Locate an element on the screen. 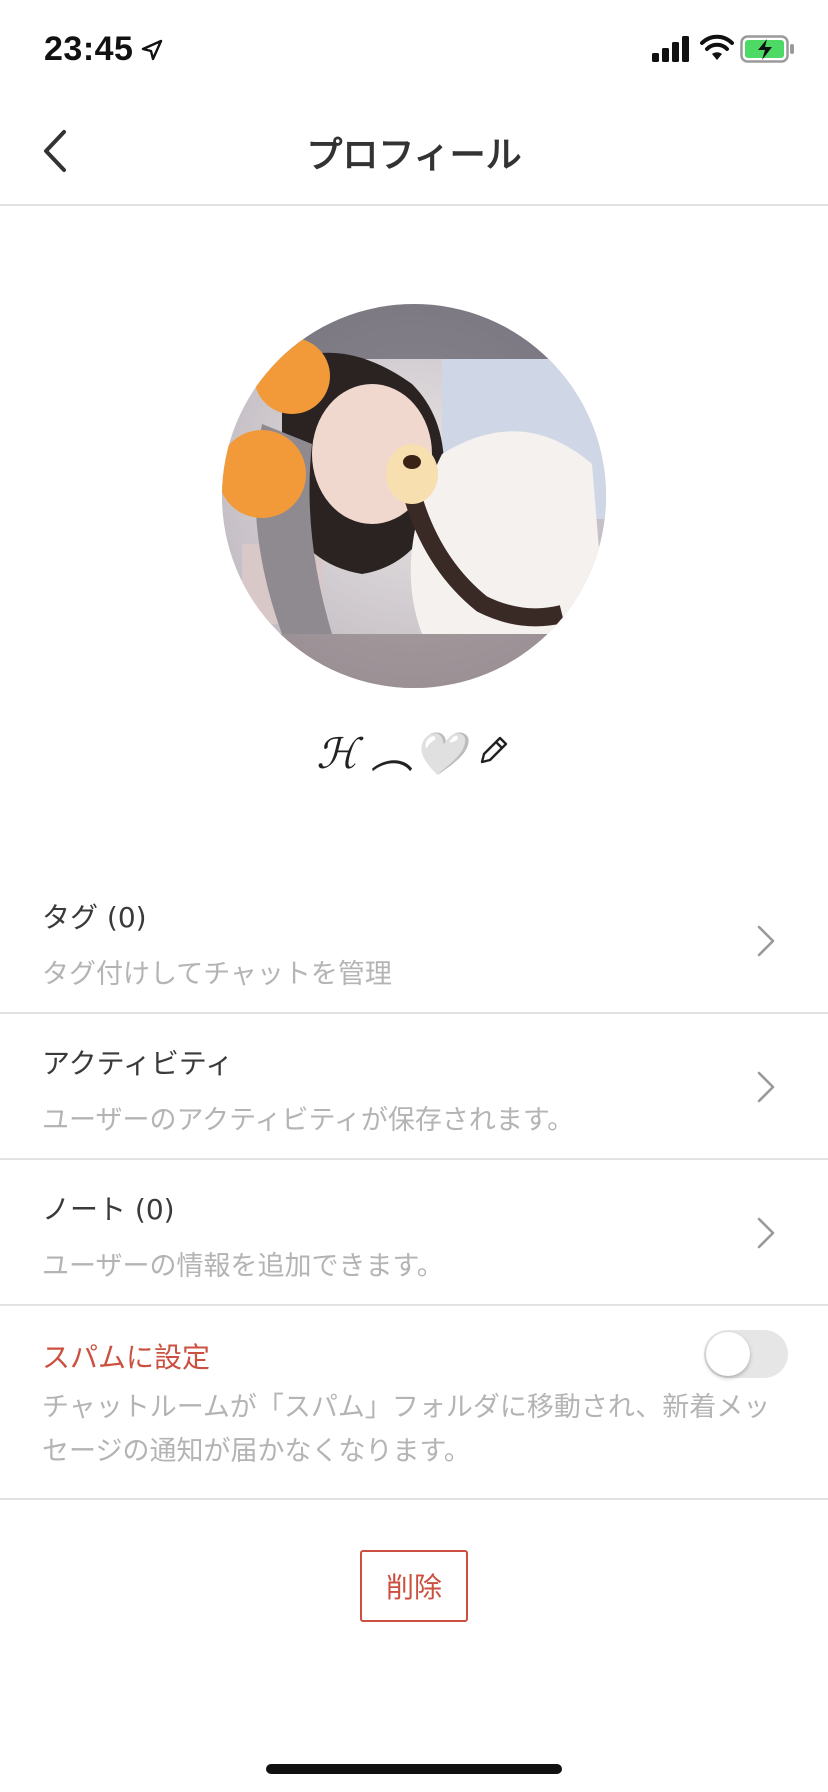  location-arrow-icon is located at coordinates (152, 50).